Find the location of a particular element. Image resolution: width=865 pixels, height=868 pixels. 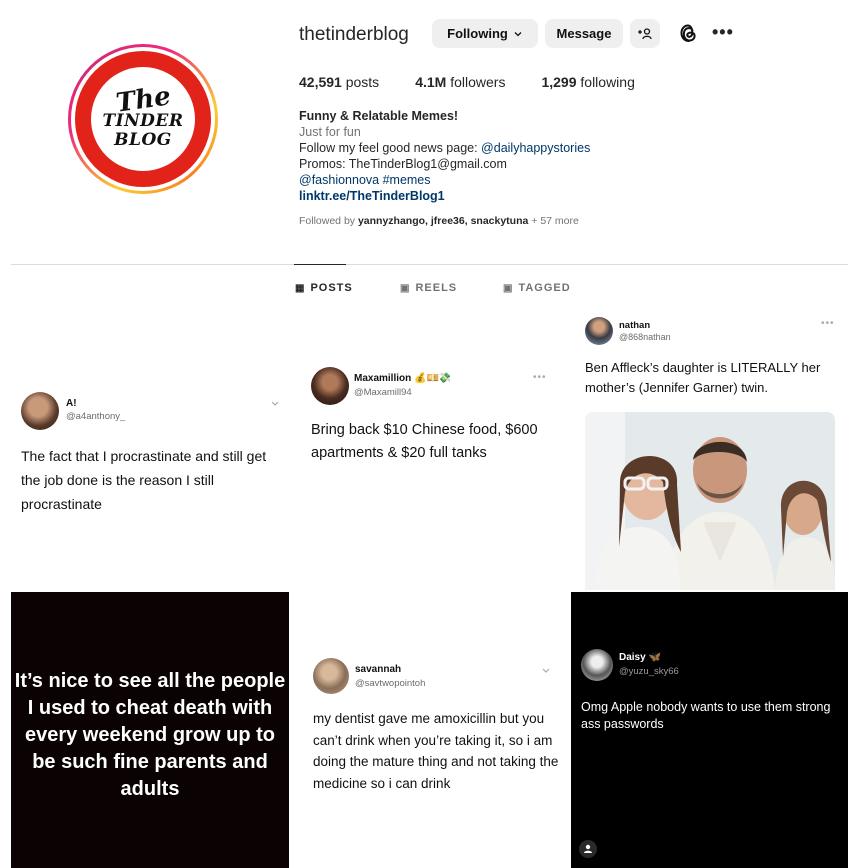

message-button: Message is located at coordinates (584, 33).